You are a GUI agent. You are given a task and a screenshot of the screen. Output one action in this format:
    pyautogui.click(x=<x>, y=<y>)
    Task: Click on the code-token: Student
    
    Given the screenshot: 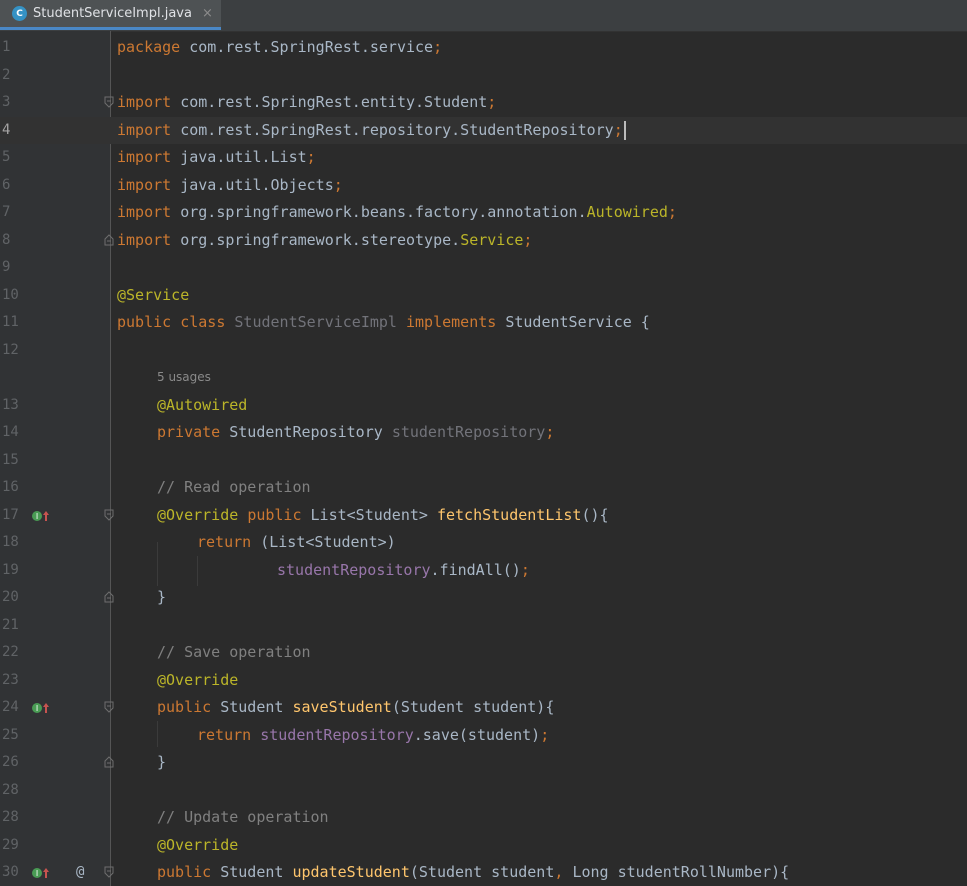 What is the action you would take?
    pyautogui.click(x=256, y=707)
    